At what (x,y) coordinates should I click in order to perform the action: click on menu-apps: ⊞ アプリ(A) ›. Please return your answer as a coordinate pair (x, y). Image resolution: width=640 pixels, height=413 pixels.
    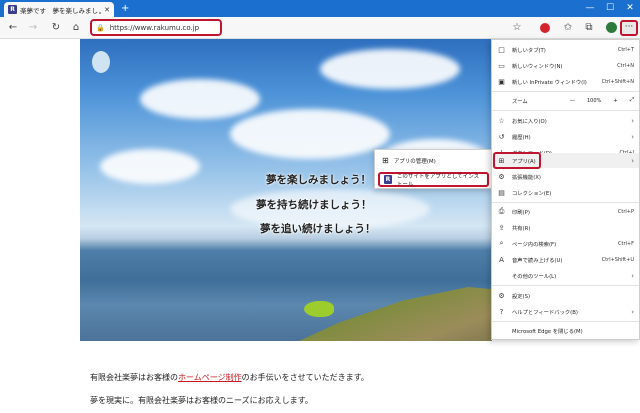
    Looking at the image, I should click on (565, 160).